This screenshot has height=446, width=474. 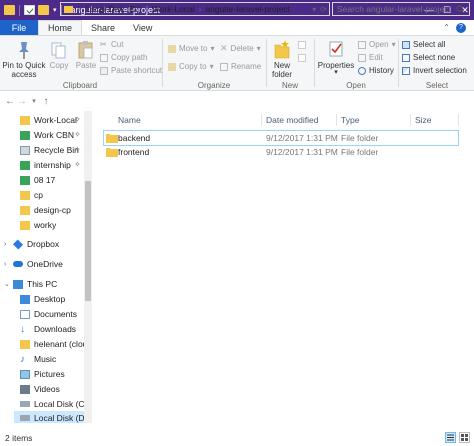 What do you see at coordinates (52, 225) in the screenshot?
I see `nav-item-worky: worky` at bounding box center [52, 225].